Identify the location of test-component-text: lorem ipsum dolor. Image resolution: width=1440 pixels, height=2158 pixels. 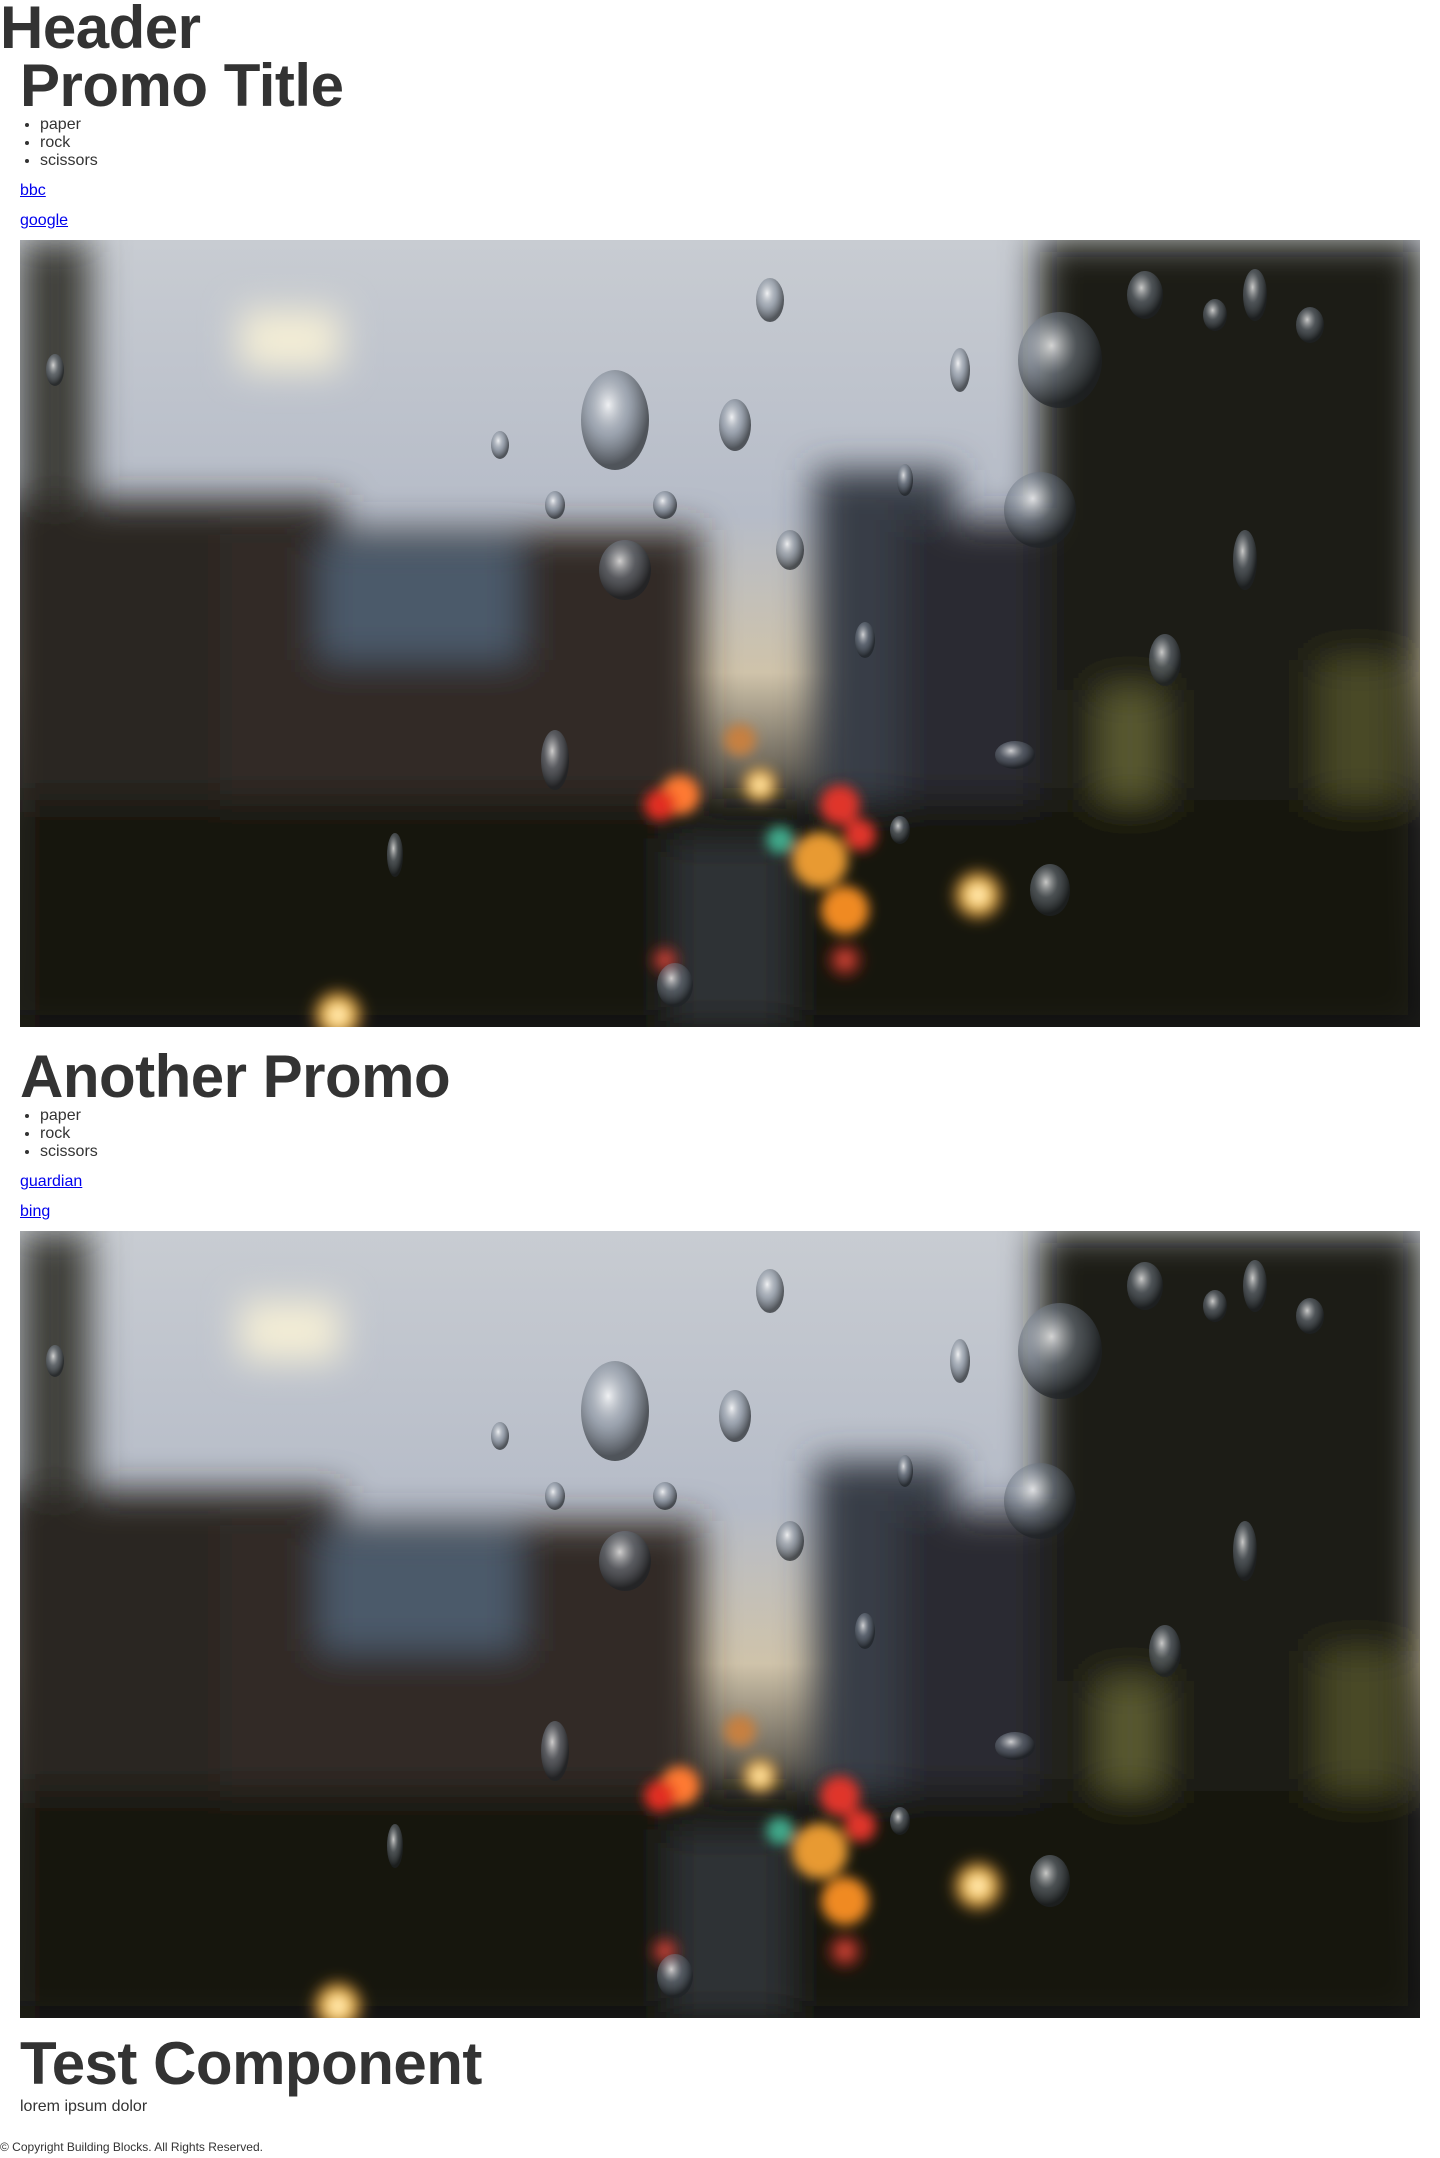
(84, 2106).